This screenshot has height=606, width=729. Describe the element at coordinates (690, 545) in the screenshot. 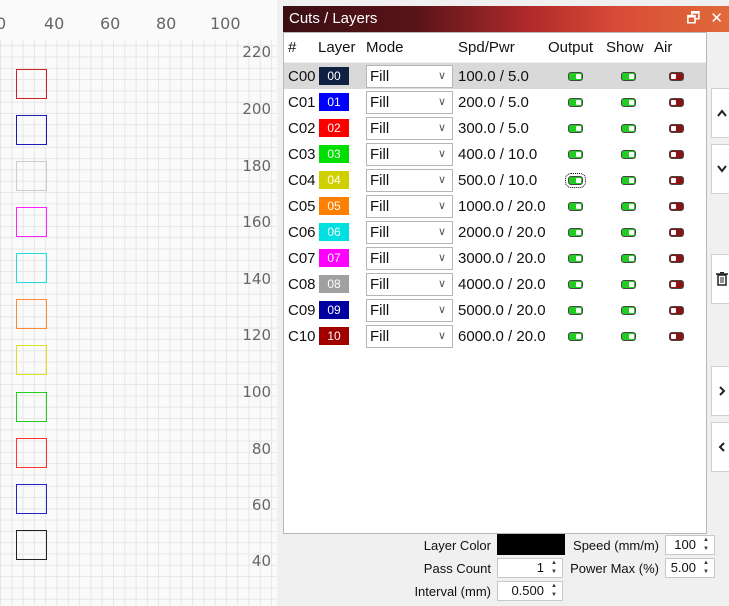

I see `speed-input: 100 ▲ ▼` at that location.